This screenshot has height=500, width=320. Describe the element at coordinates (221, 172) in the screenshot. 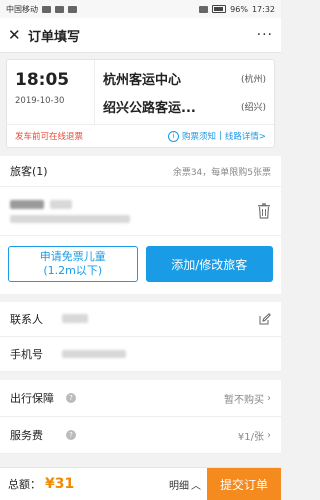

I see `ticket-remaining: 余票34，每单限购5张票` at that location.